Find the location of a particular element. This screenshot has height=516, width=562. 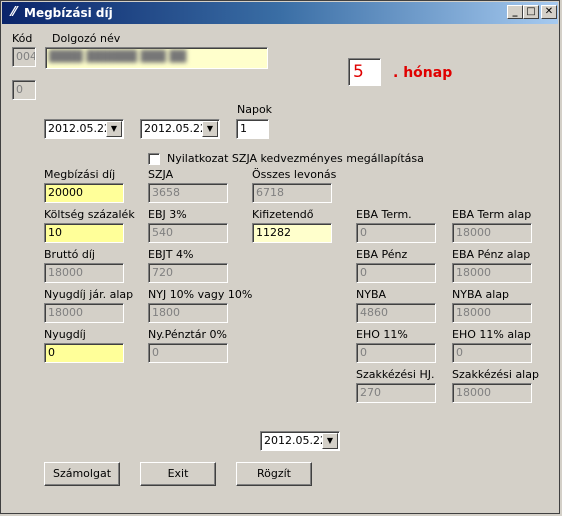

szakkepzesi-alap-label: Szakkézési alap is located at coordinates (495, 374).